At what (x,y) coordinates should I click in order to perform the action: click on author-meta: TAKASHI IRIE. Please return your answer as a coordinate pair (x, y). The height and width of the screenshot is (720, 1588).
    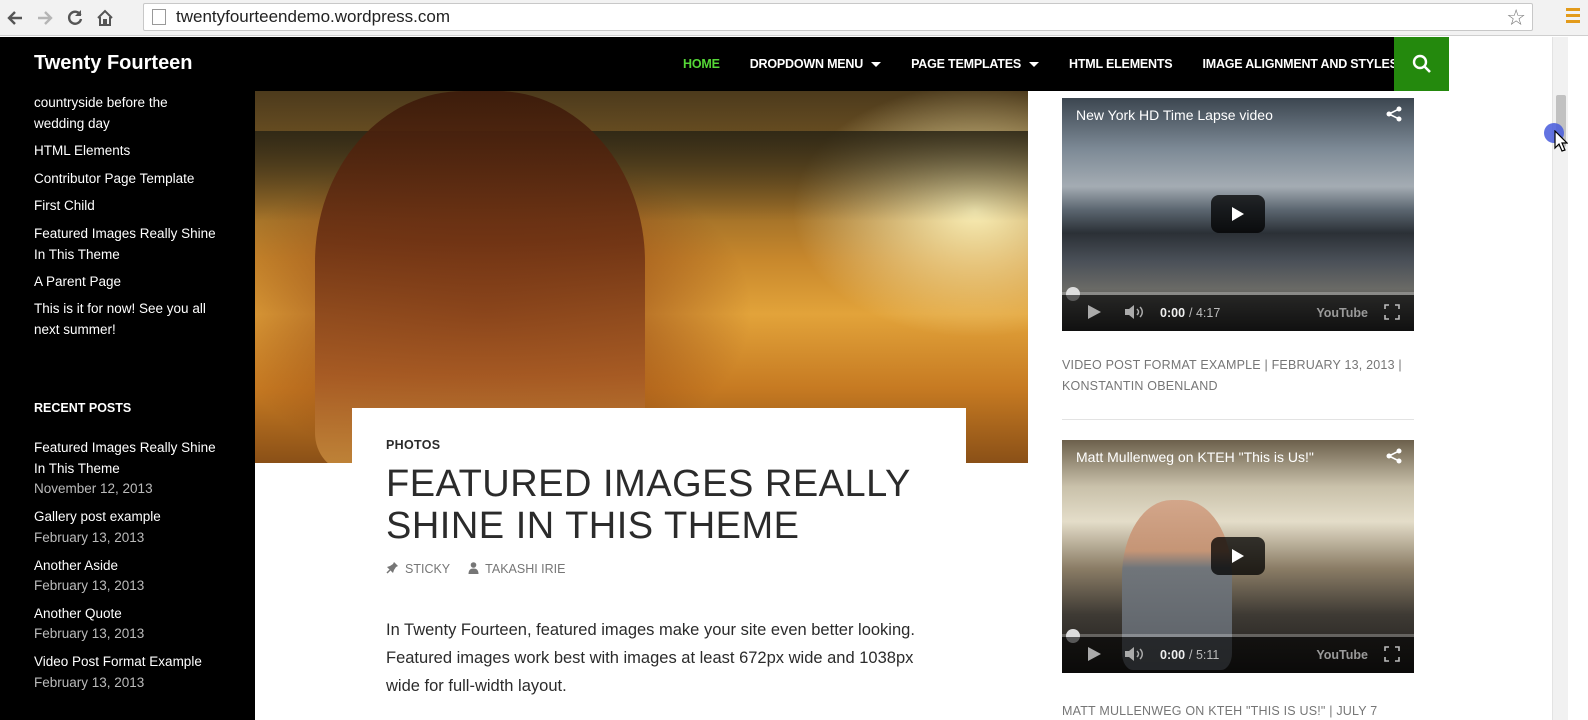
    Looking at the image, I should click on (517, 569).